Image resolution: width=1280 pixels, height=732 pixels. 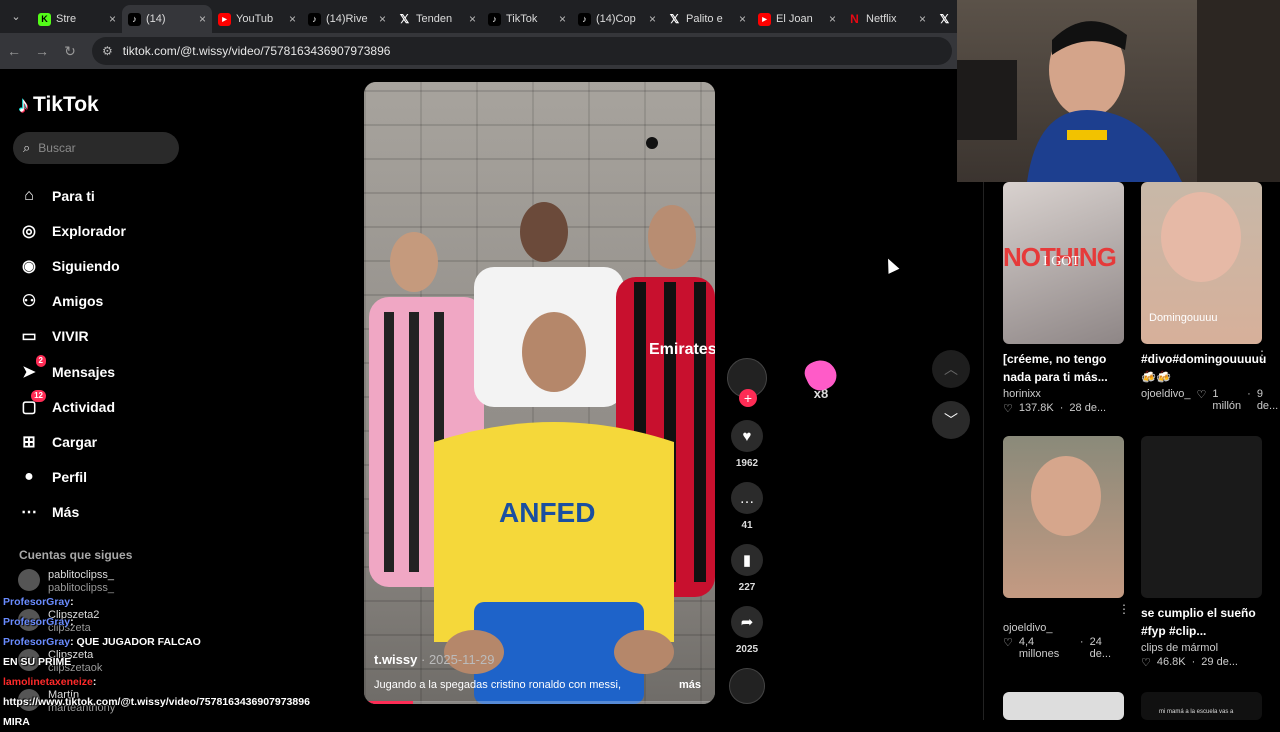 What do you see at coordinates (72, 336) in the screenshot?
I see `menu-item-vivir: ▭ VIVIR` at bounding box center [72, 336].